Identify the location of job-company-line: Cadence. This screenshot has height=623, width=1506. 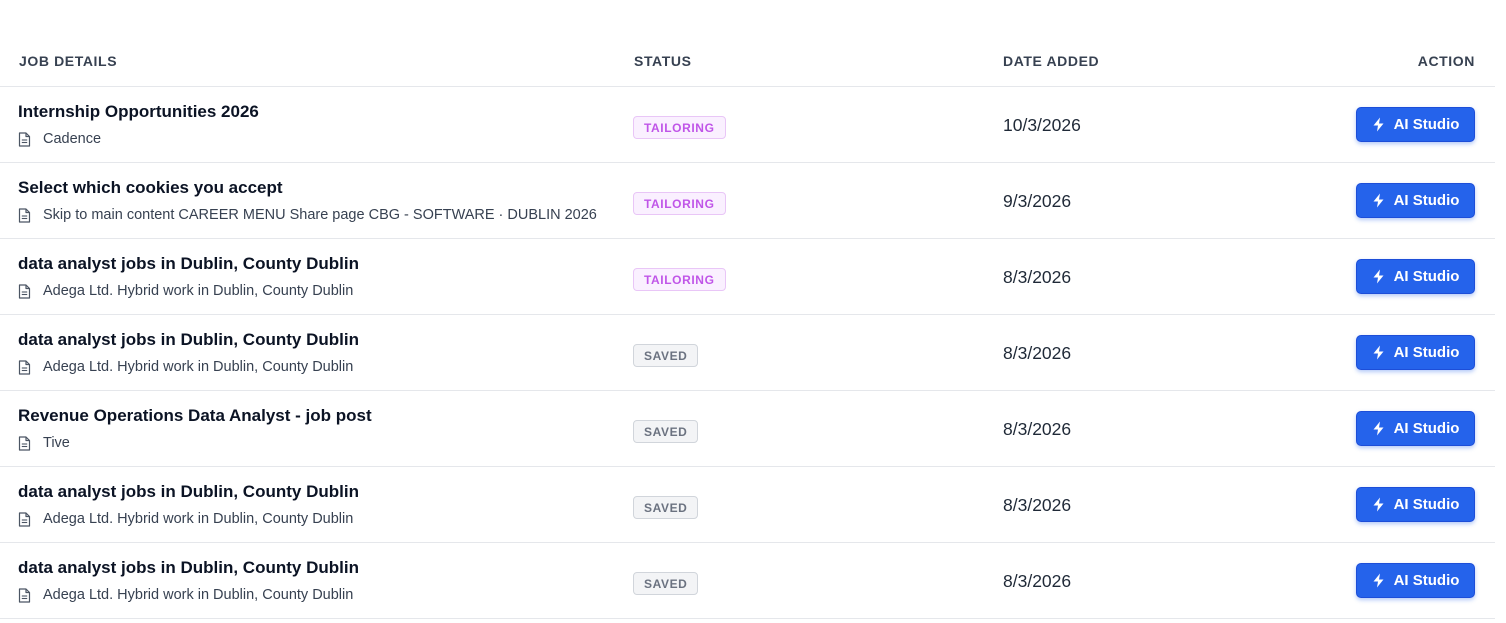
(315, 139).